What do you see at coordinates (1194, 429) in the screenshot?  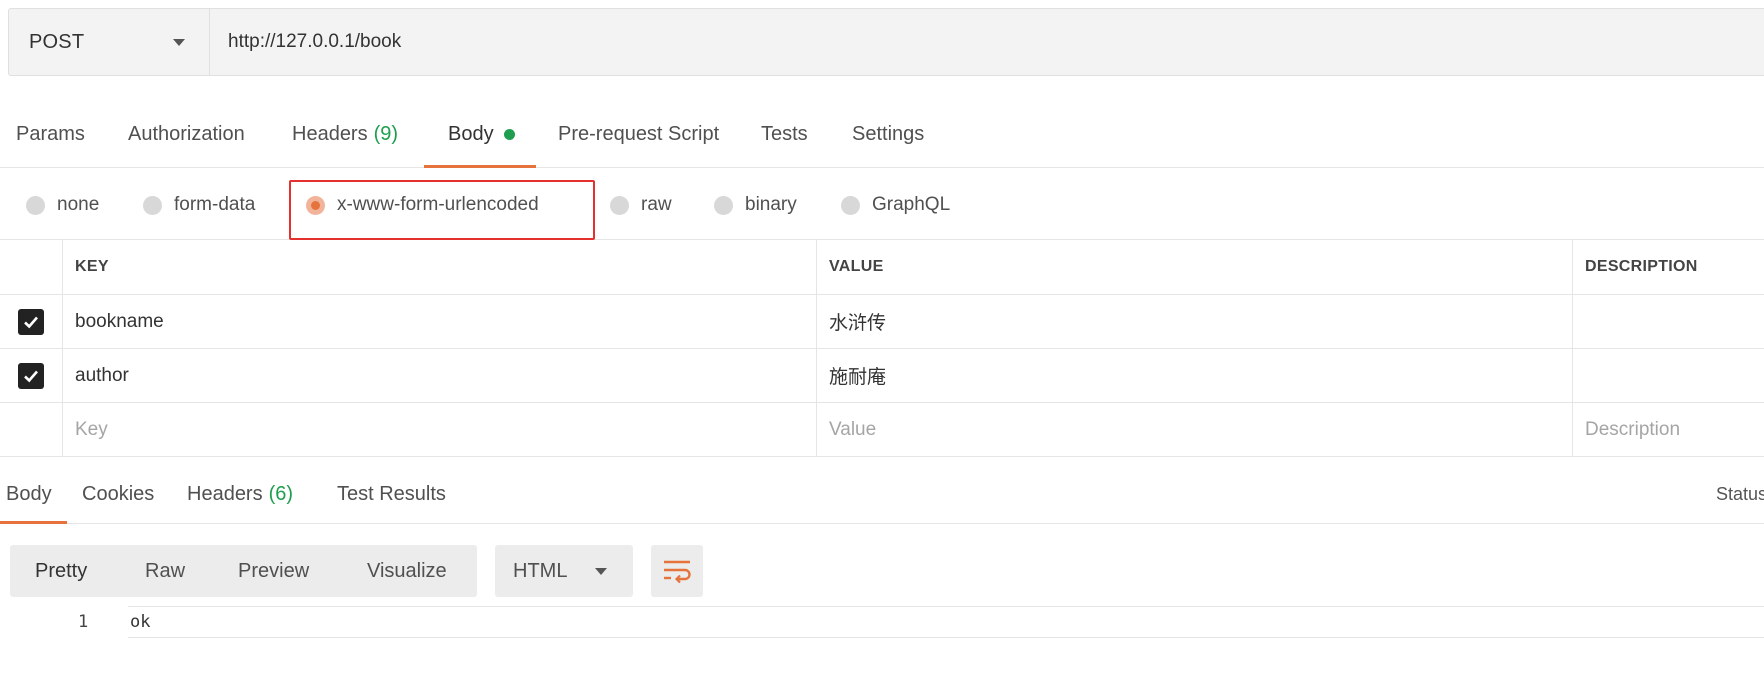 I see `new-value-input: Value` at bounding box center [1194, 429].